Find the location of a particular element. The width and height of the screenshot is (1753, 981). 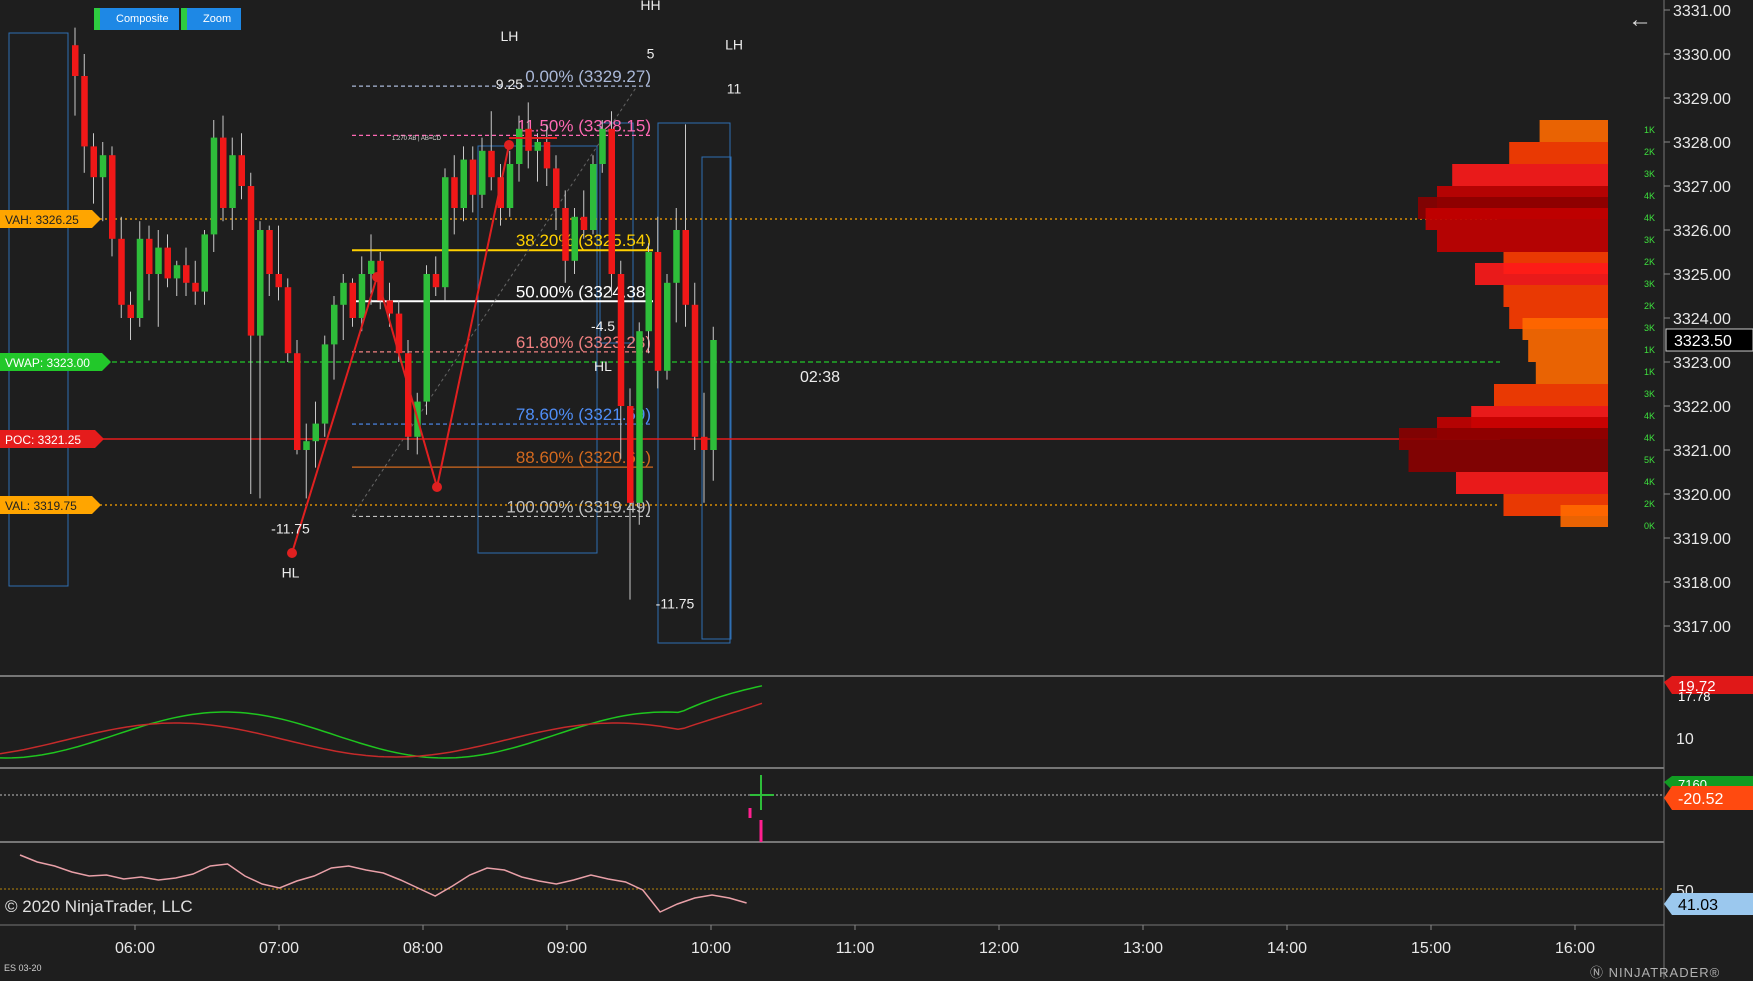

level-tag-label: POC: 3321.25 is located at coordinates (43, 440).